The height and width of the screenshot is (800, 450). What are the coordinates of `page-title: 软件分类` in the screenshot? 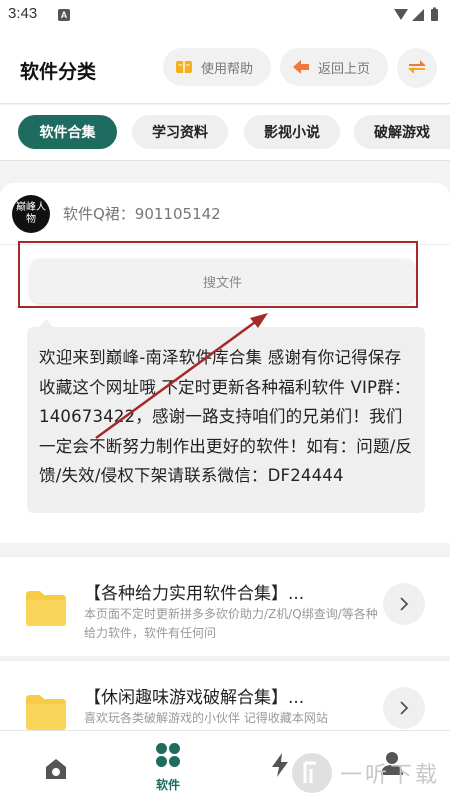 It's located at (58, 72).